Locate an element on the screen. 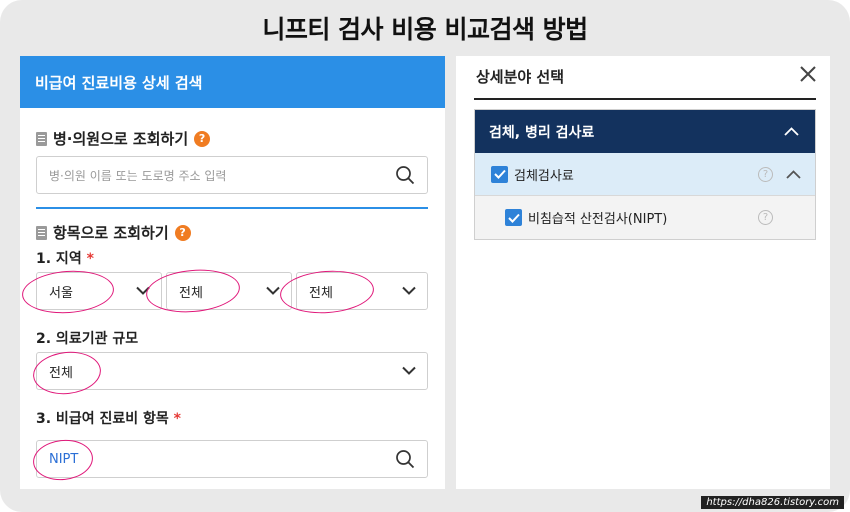  section-divider is located at coordinates (232, 208).